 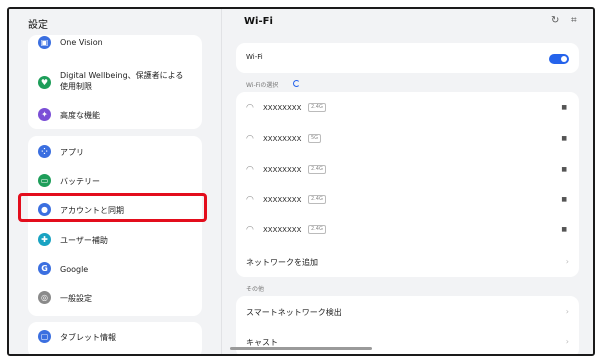 What do you see at coordinates (76, 298) in the screenshot?
I see `sidebar-item-label: 一般設定` at bounding box center [76, 298].